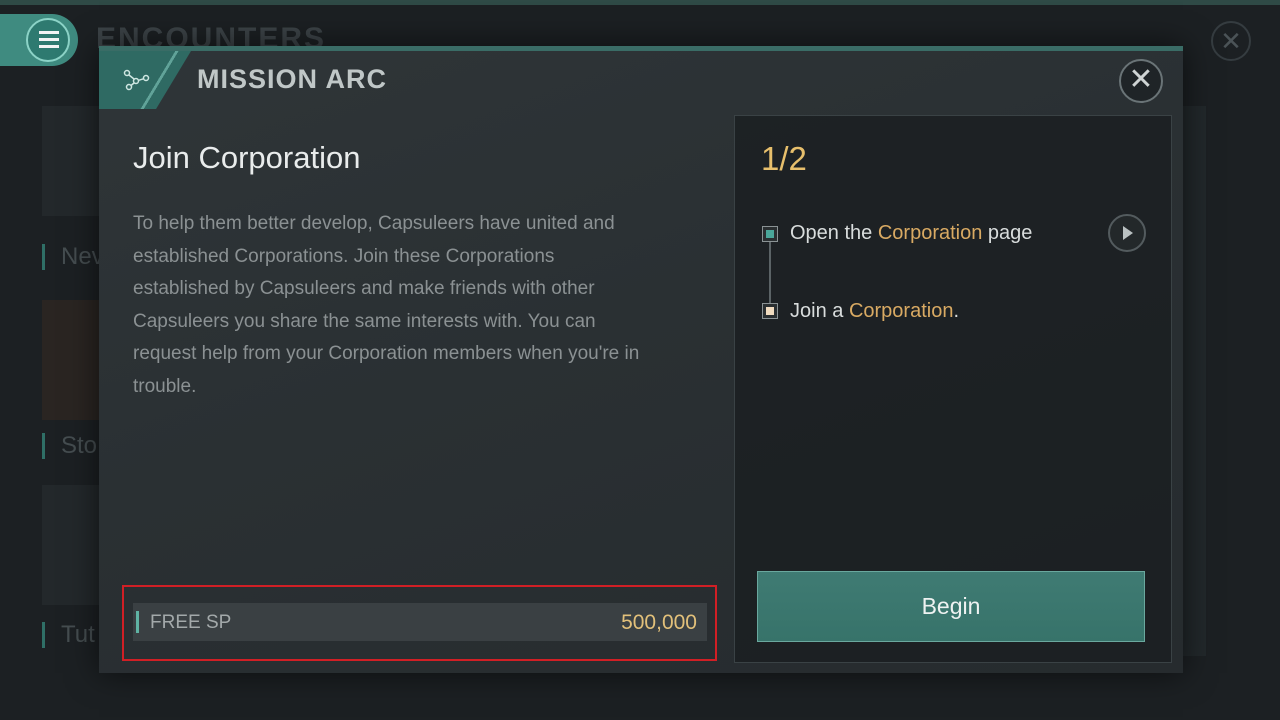 This screenshot has width=1280, height=720. What do you see at coordinates (770, 234) in the screenshot?
I see `objective-marker-active` at bounding box center [770, 234].